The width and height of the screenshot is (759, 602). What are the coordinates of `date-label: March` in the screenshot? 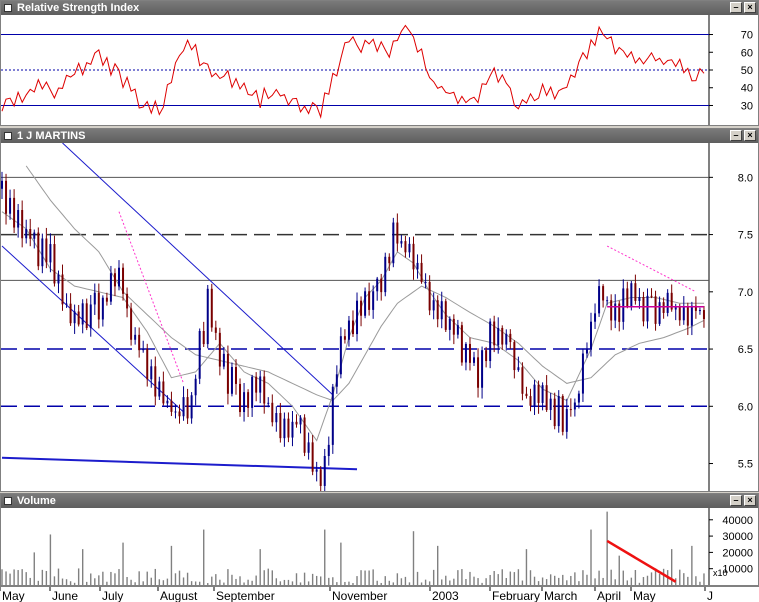 It's located at (560, 595).